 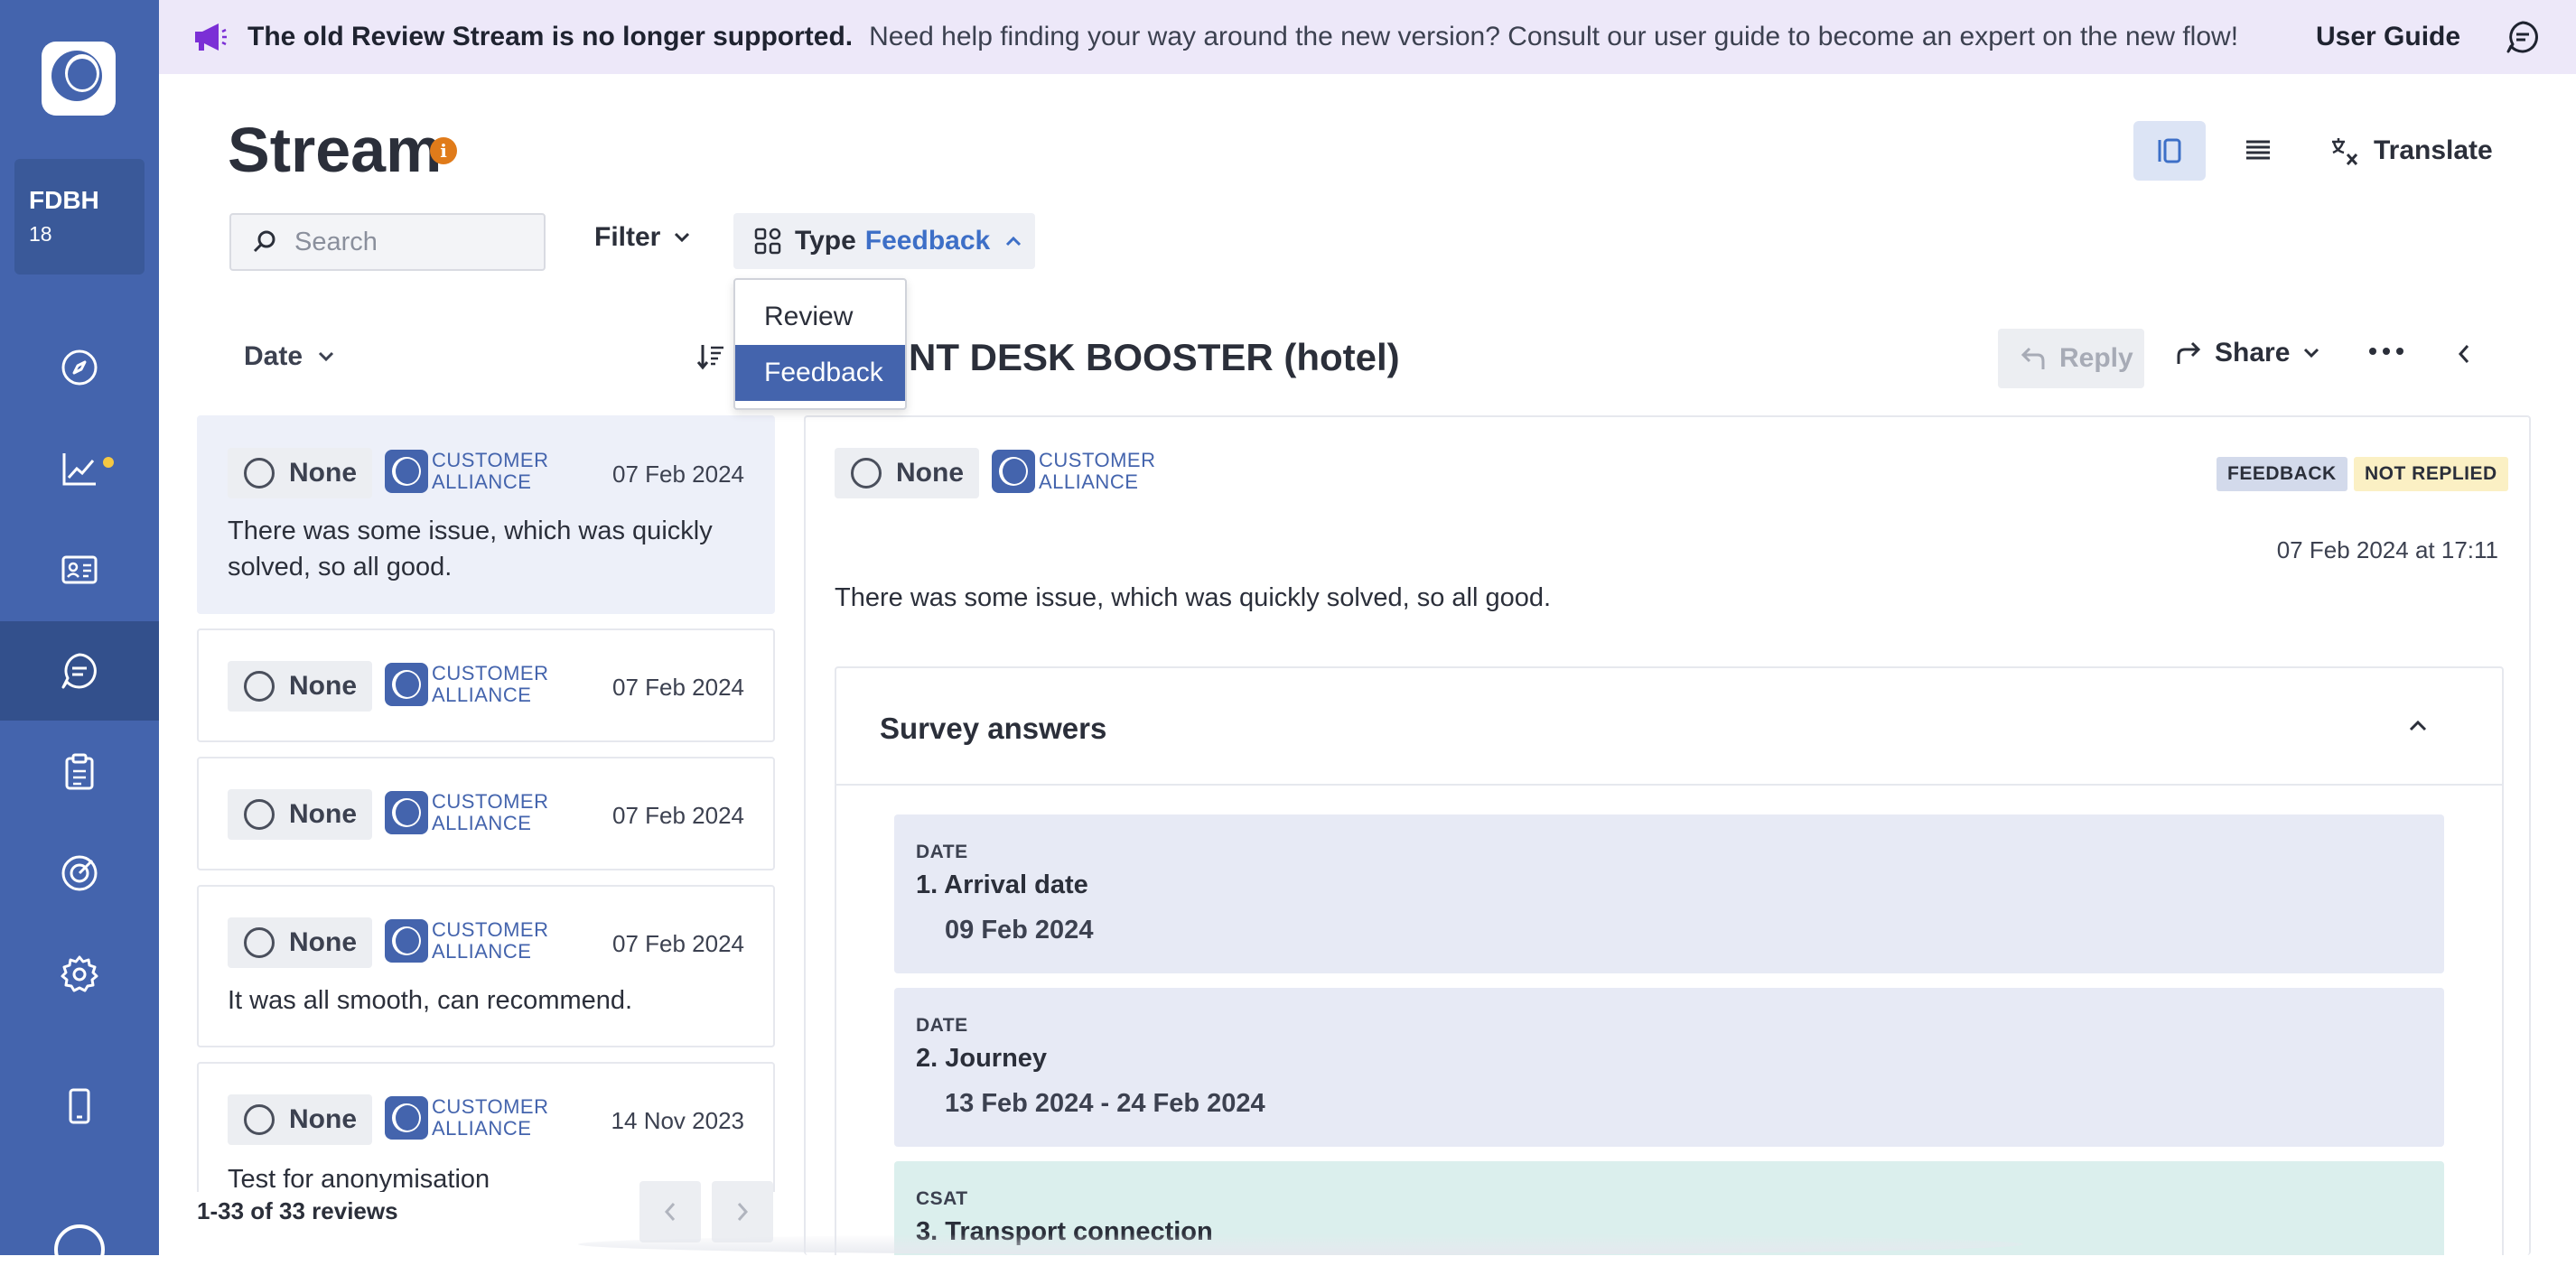 I want to click on detail-title: NT DESK BOOSTER (hotel), so click(x=1154, y=357).